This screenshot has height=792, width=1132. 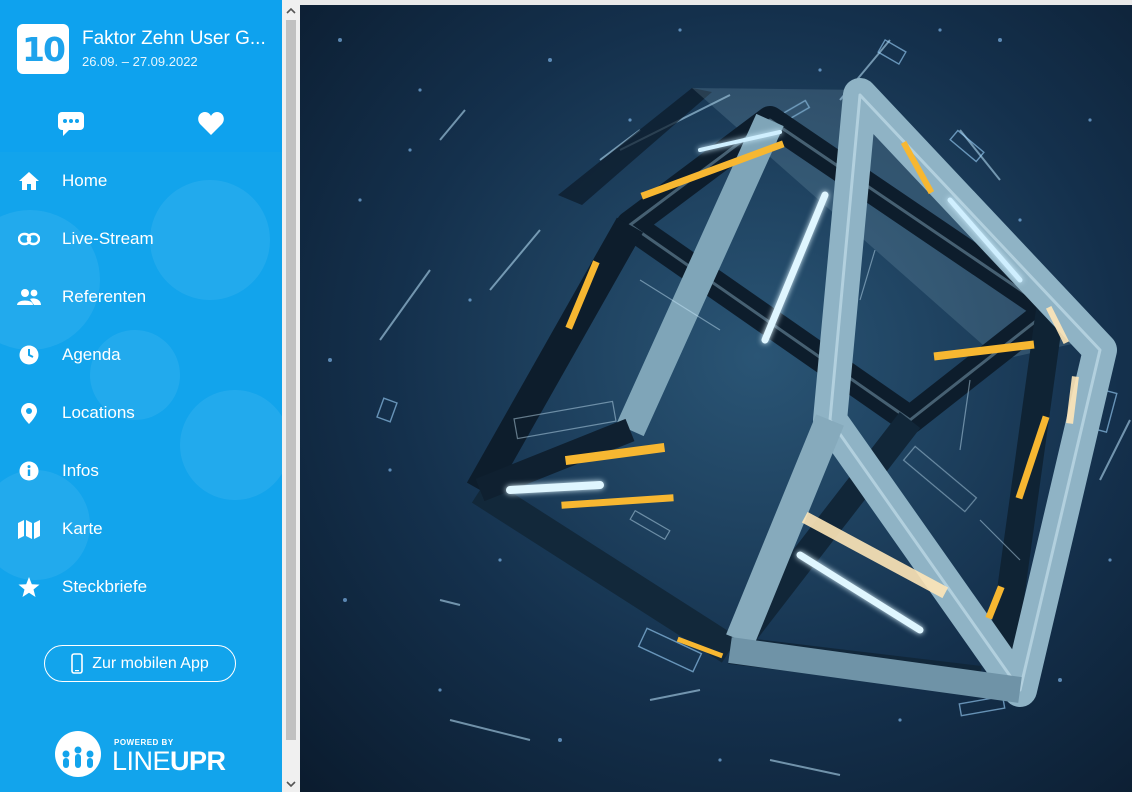 I want to click on wordmark-light: LINE, so click(x=141, y=761).